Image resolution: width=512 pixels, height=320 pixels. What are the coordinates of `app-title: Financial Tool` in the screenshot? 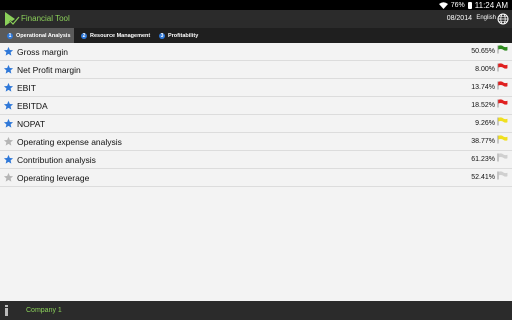 It's located at (45, 18).